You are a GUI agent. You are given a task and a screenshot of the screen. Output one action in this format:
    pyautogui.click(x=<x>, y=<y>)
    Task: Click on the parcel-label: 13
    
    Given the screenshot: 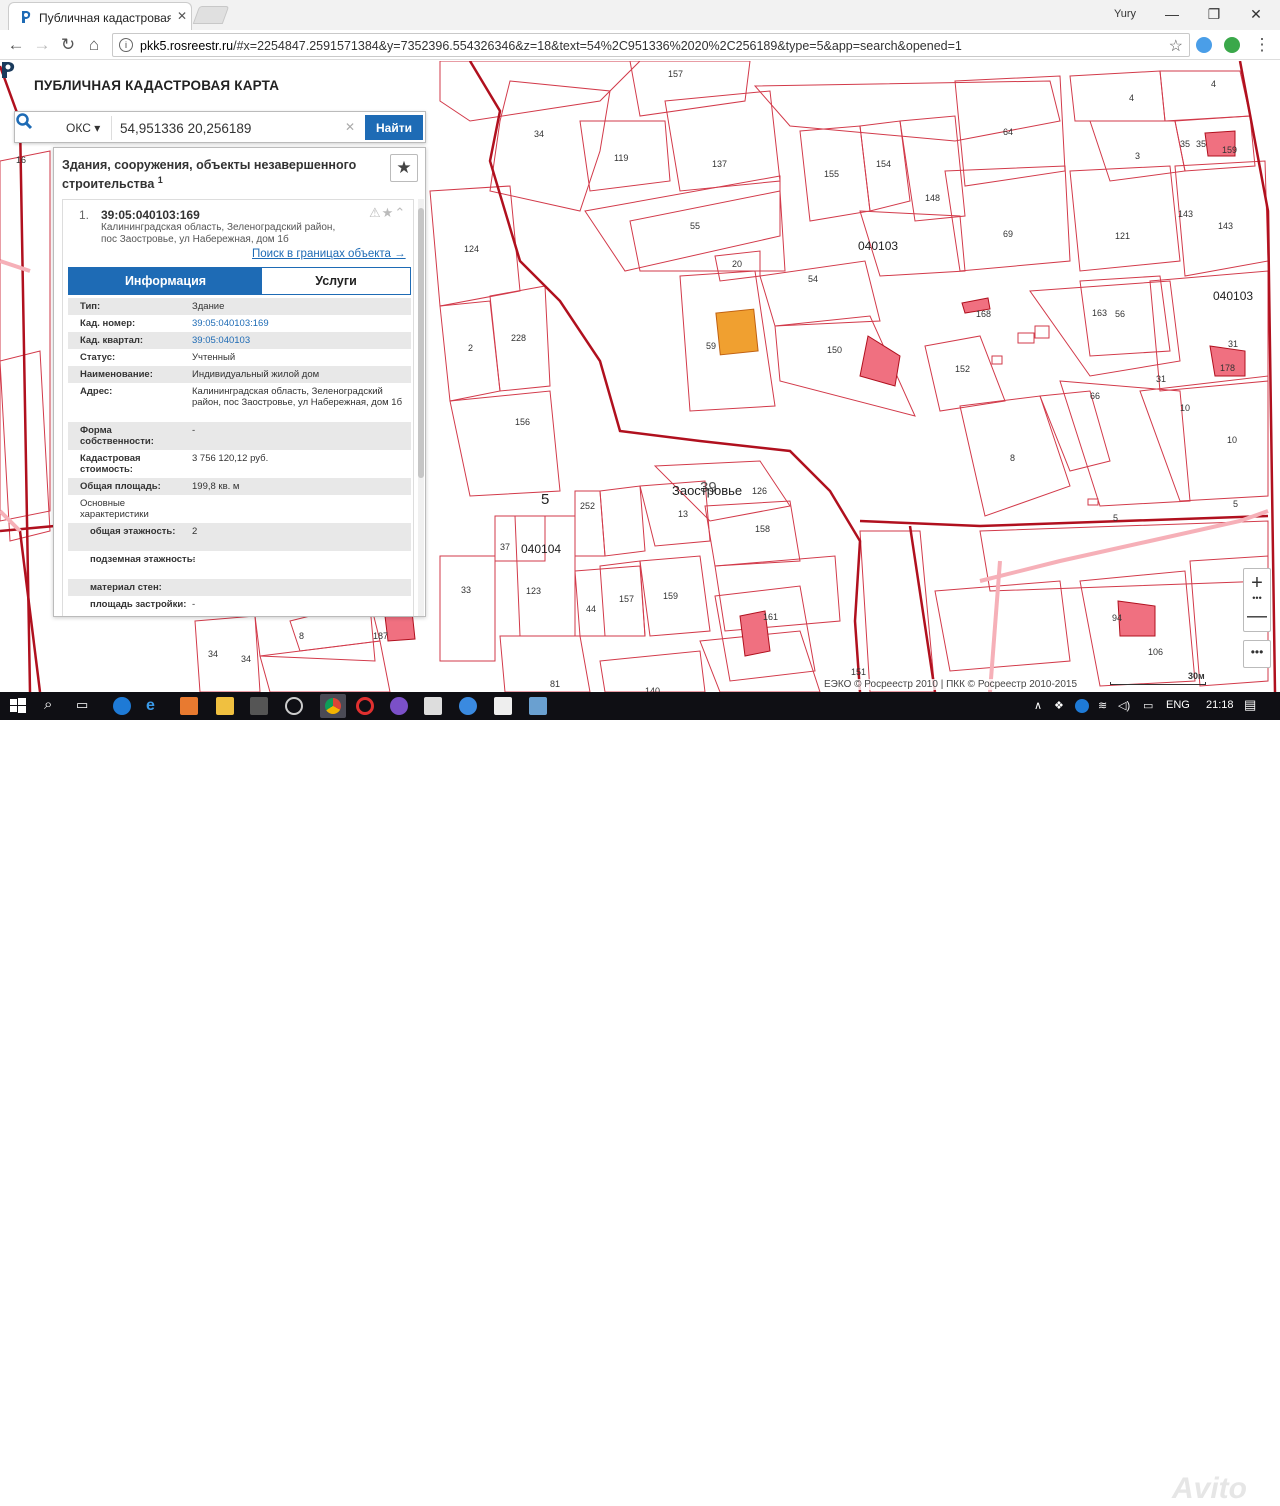 What is the action you would take?
    pyautogui.click(x=683, y=514)
    